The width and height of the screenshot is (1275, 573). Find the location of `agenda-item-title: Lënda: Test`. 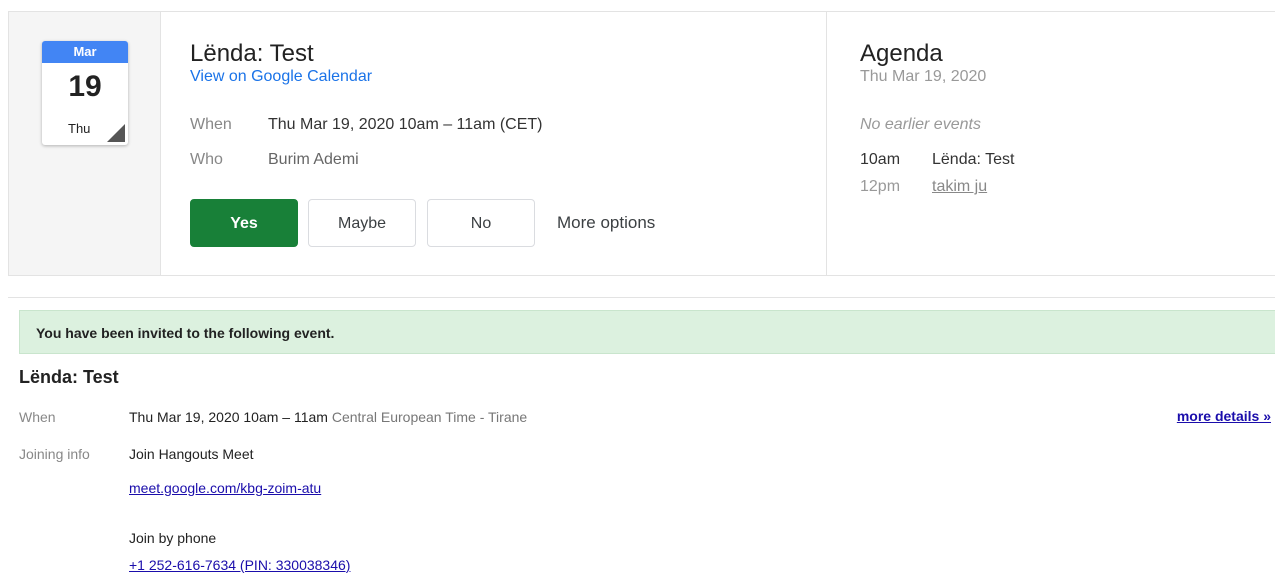

agenda-item-title: Lënda: Test is located at coordinates (973, 159).